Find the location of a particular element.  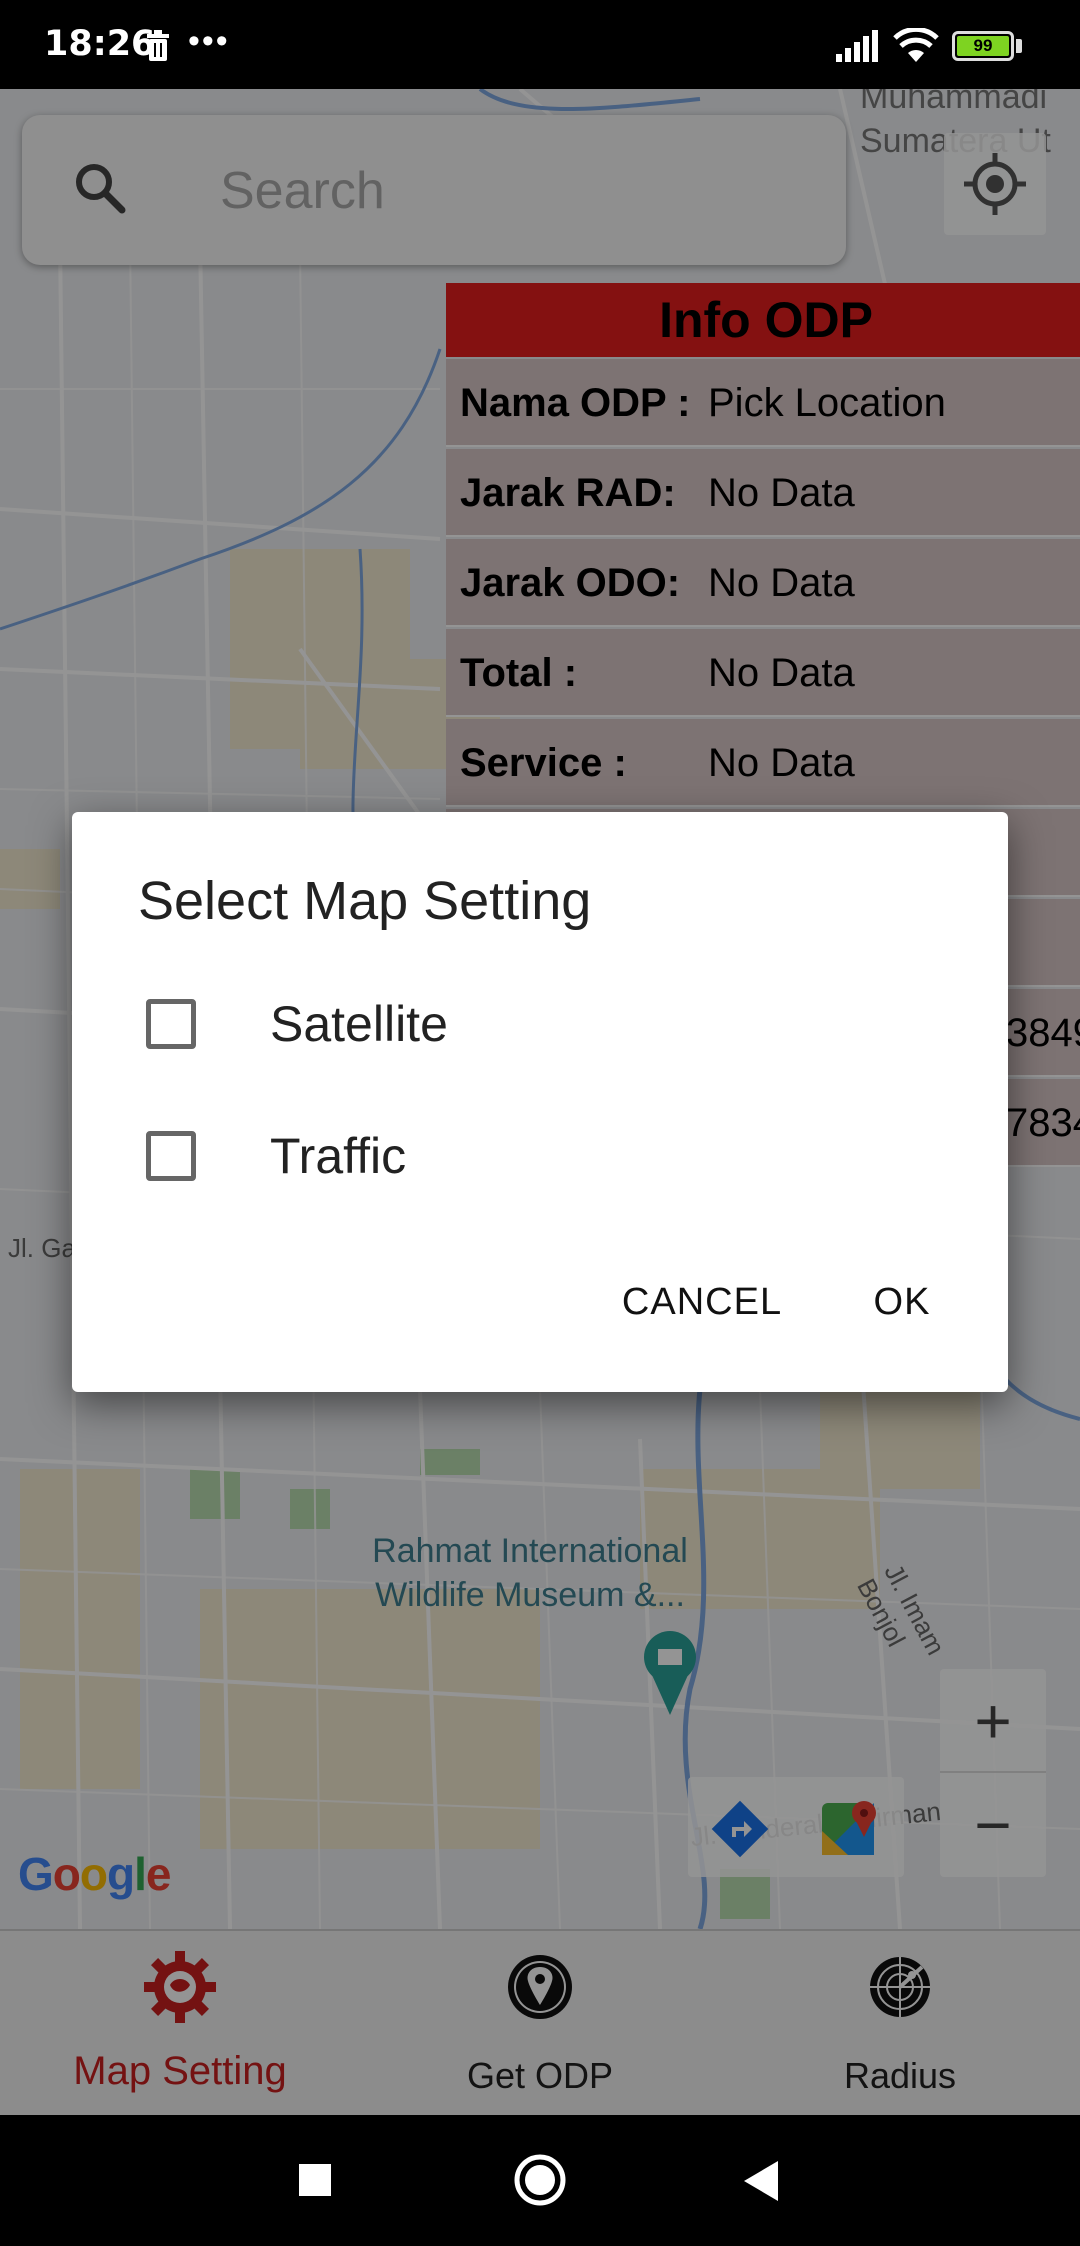

system-navigation-bar is located at coordinates (540, 2180).